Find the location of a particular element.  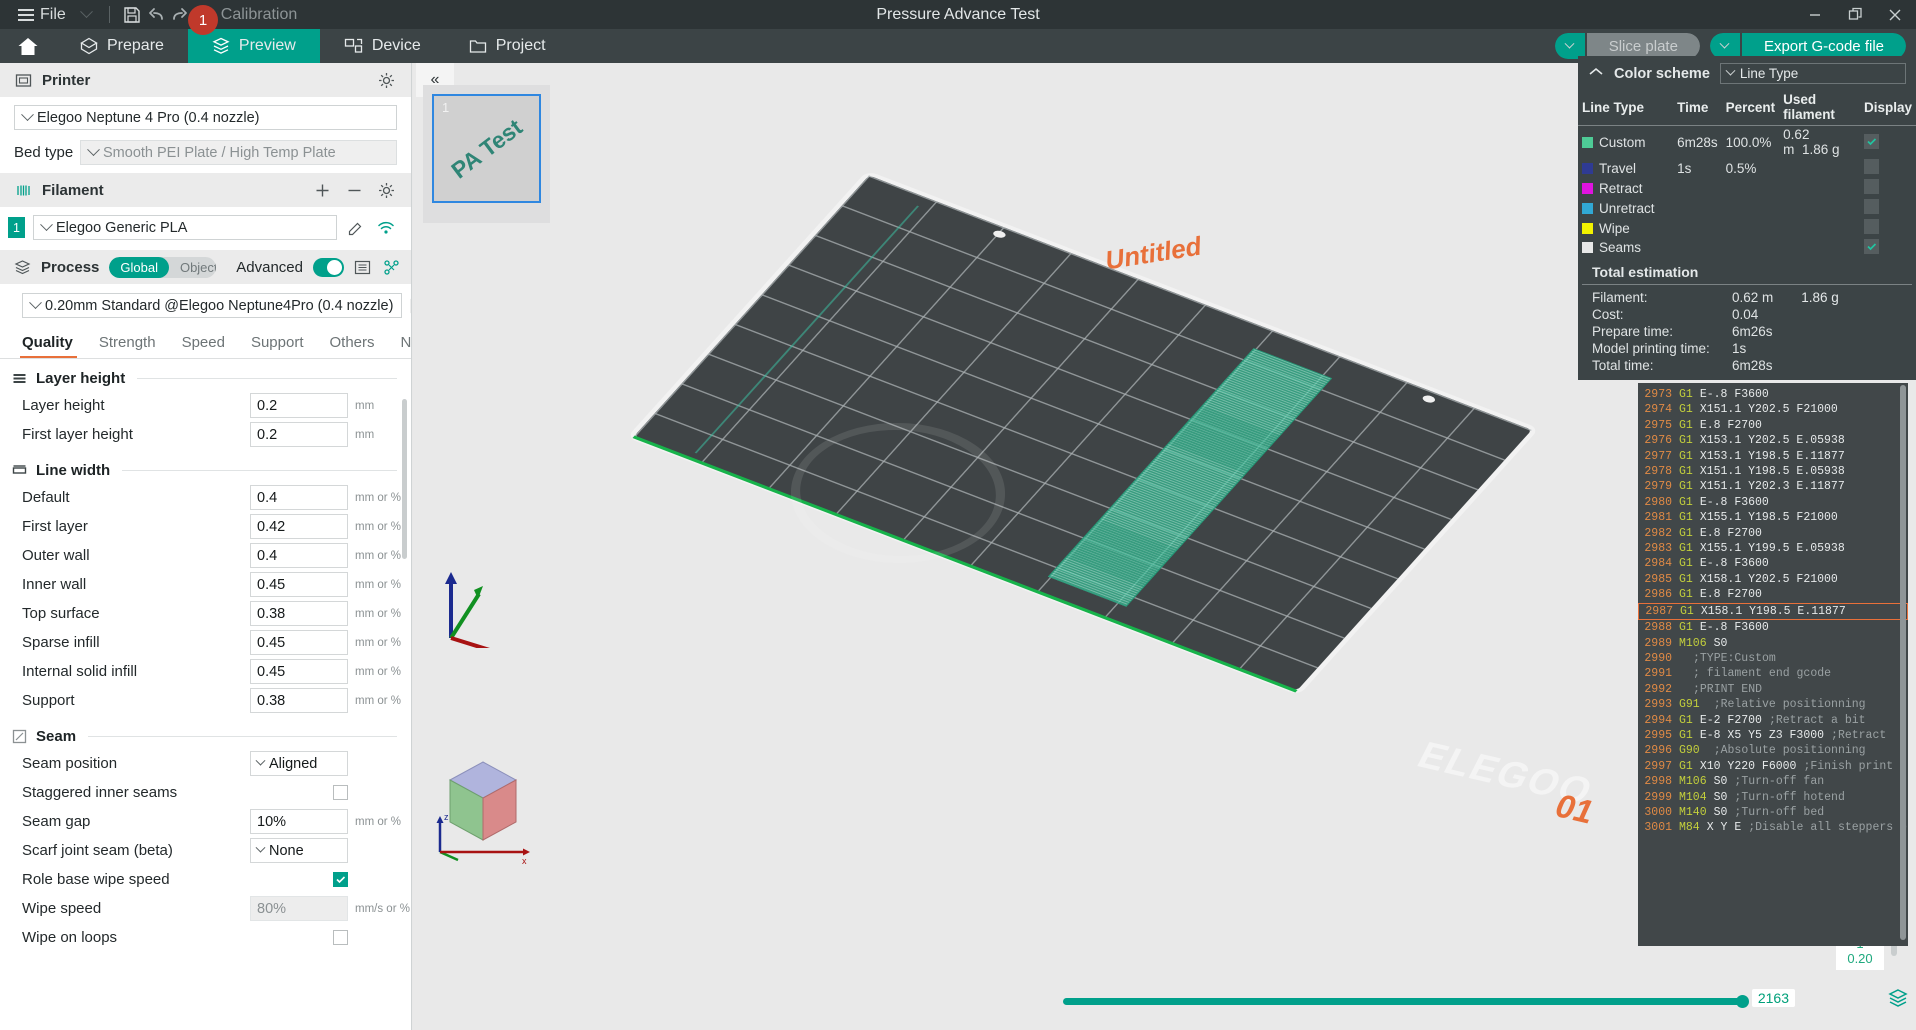

color-scheme-select: Line Type is located at coordinates (1812, 73).